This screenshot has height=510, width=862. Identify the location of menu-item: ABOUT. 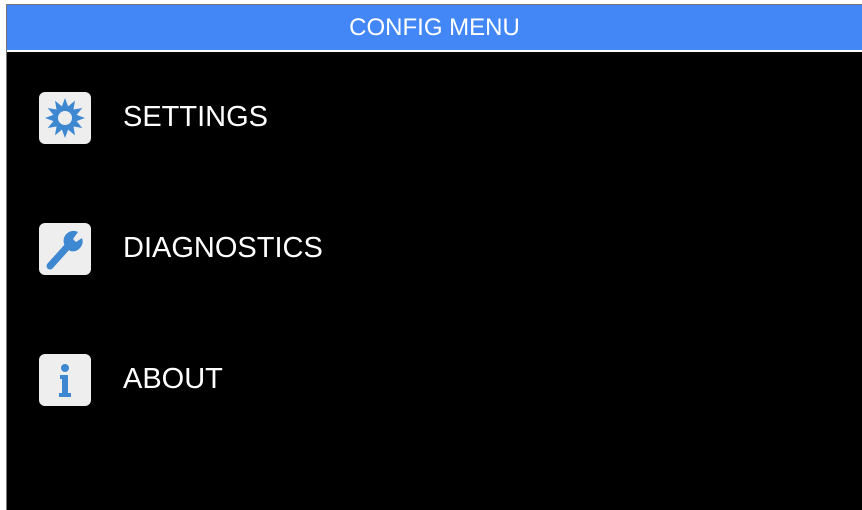
(173, 379).